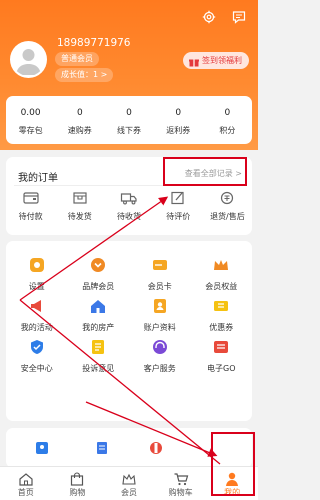 The image size is (320, 500). I want to click on order-pending-payment: 待付款, so click(30, 206).